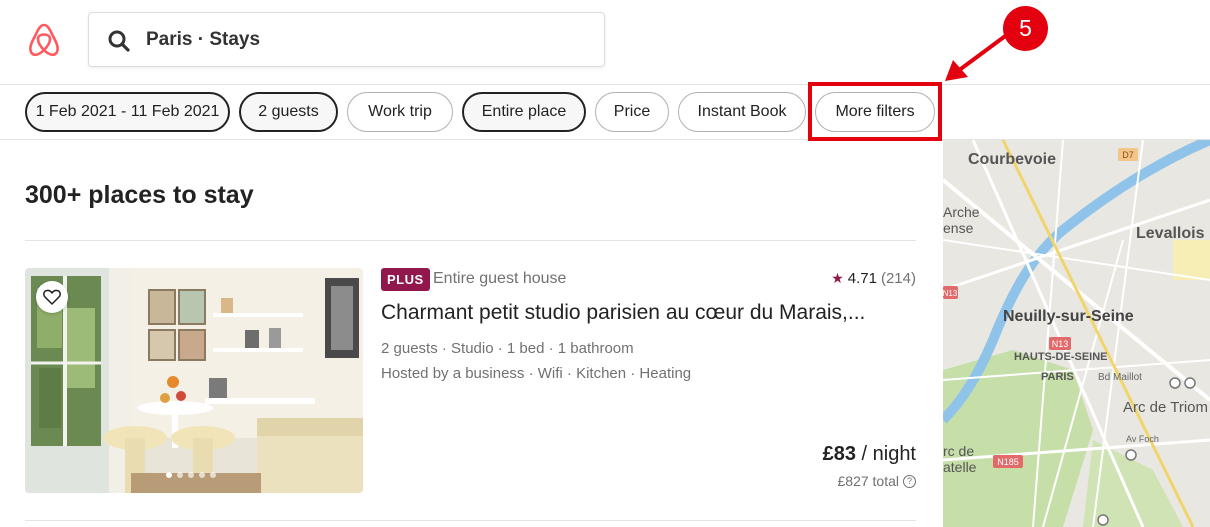 Image resolution: width=1210 pixels, height=527 pixels. Describe the element at coordinates (1120, 377) in the screenshot. I see `map-label: Bd Maillot` at that location.